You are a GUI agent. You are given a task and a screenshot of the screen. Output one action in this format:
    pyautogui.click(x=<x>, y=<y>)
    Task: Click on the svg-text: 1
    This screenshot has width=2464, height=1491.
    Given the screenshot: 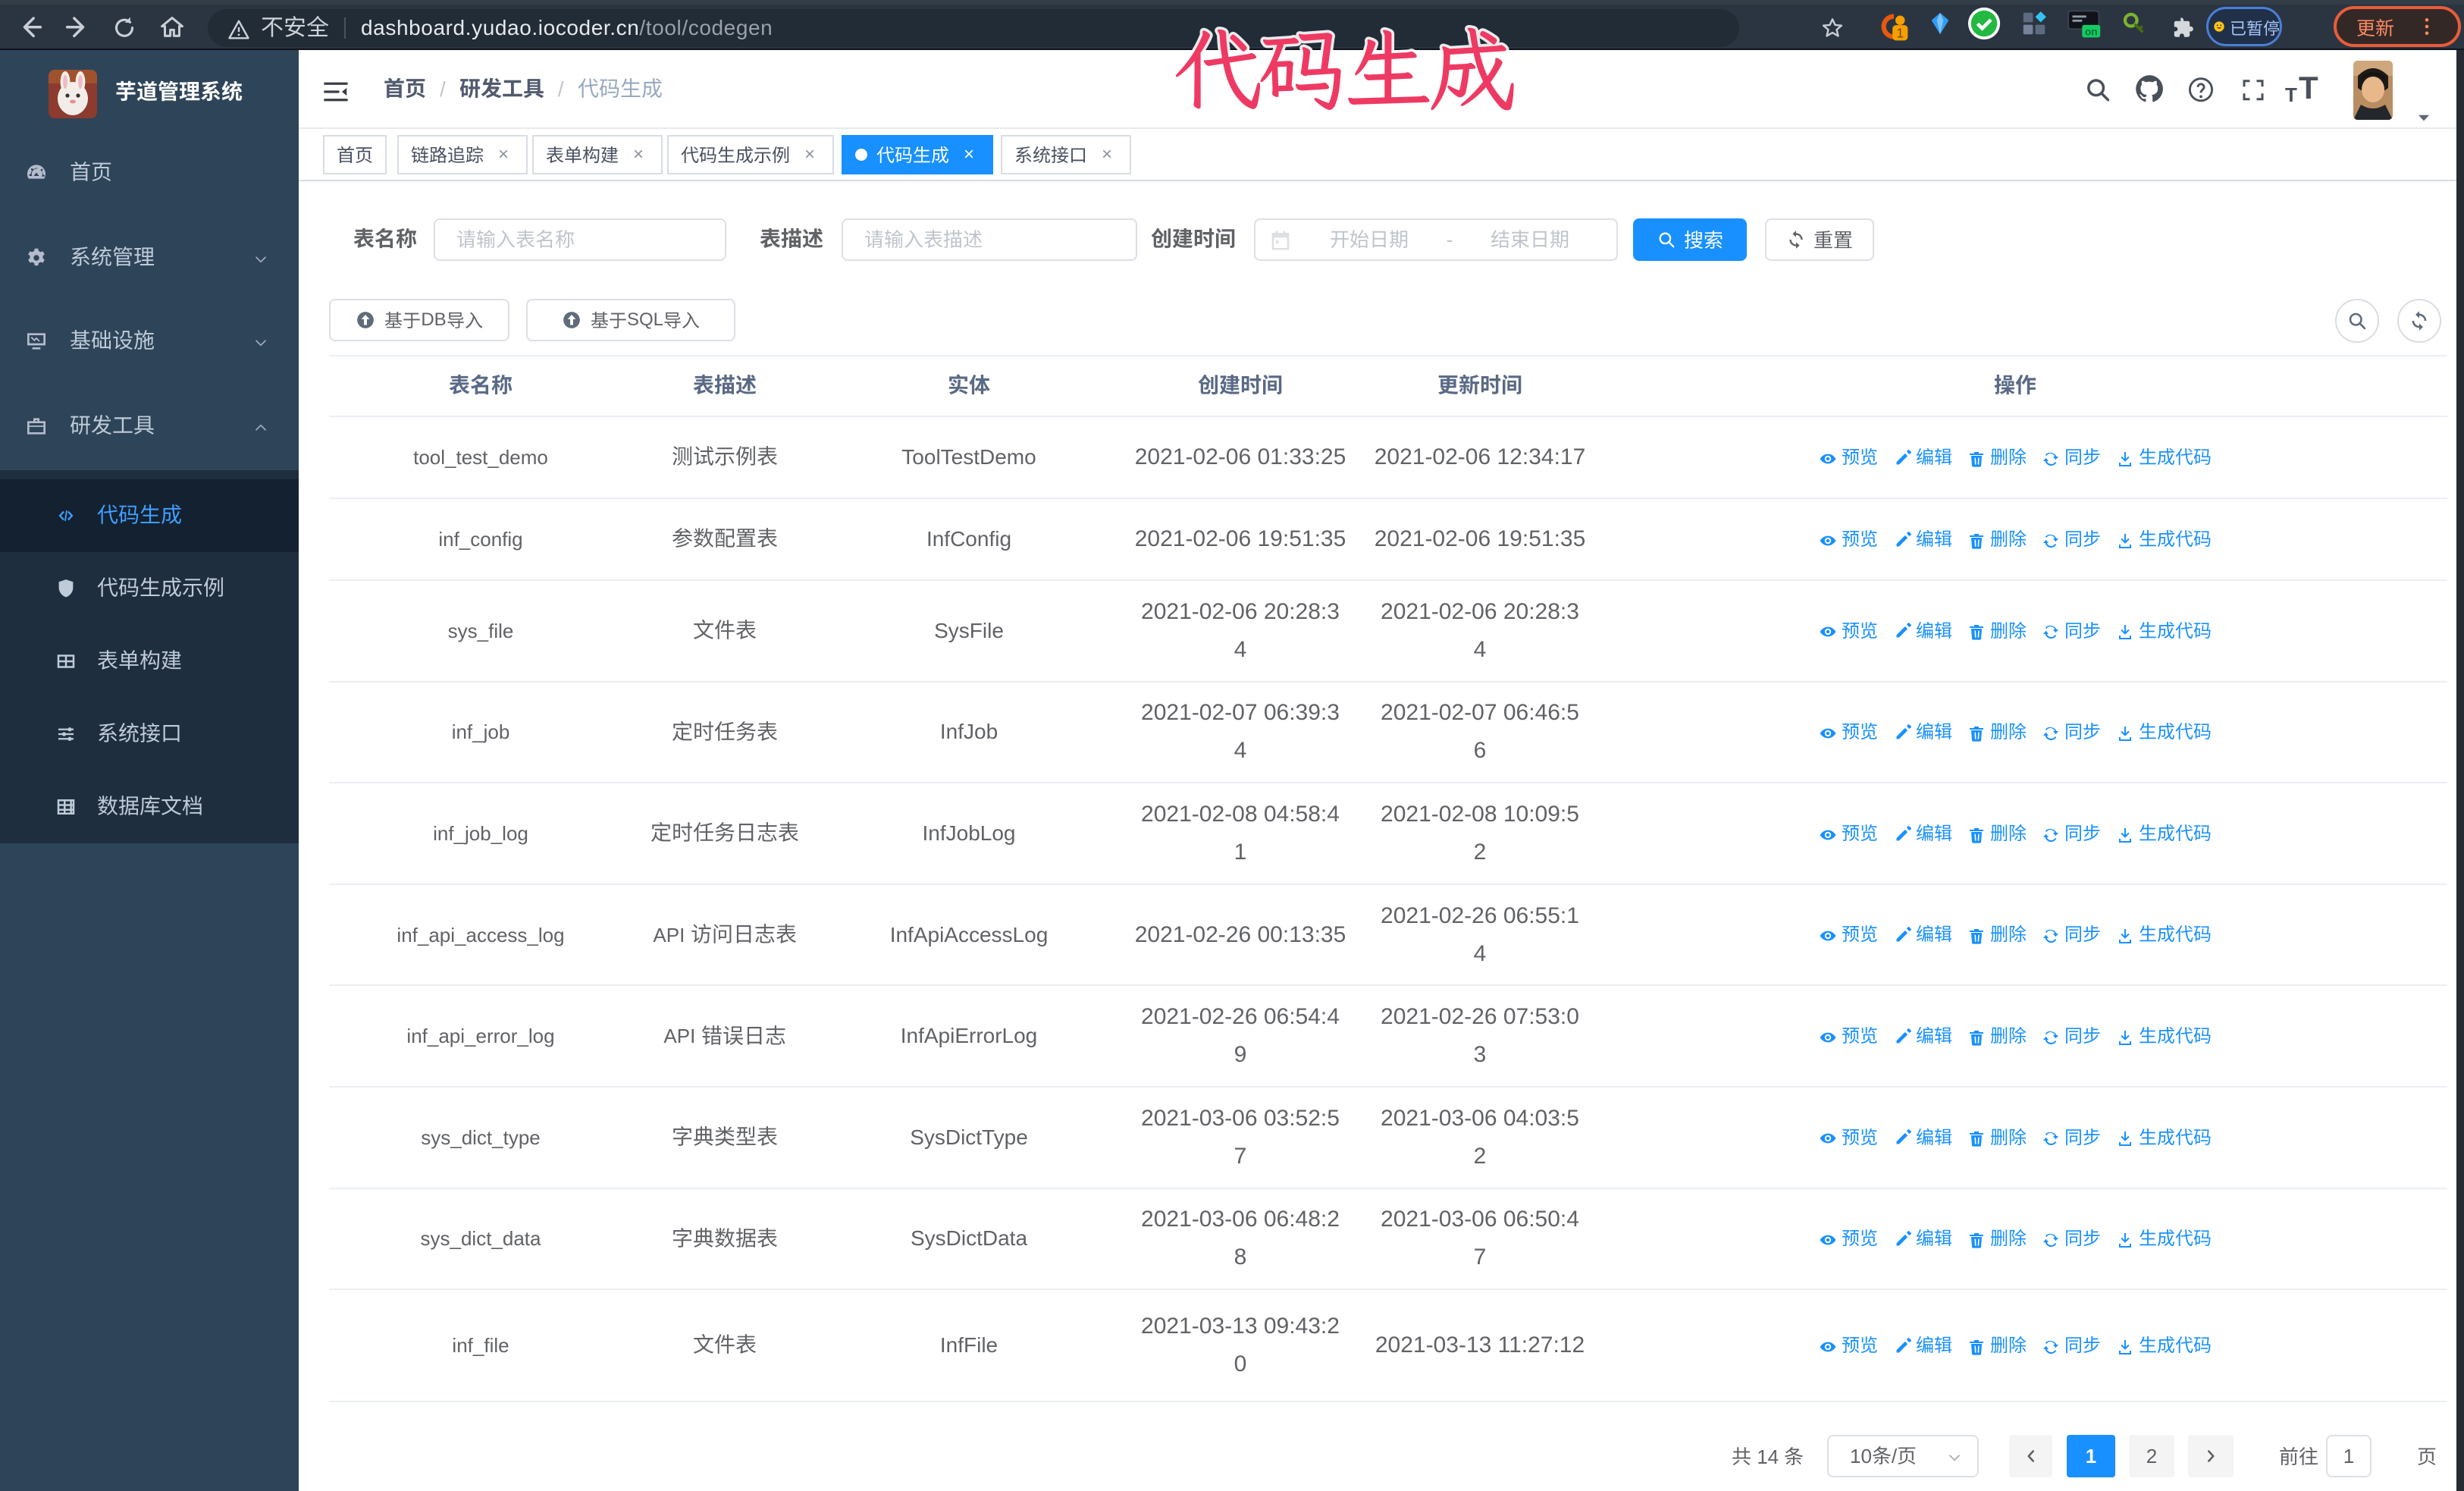 What is the action you would take?
    pyautogui.click(x=1900, y=32)
    